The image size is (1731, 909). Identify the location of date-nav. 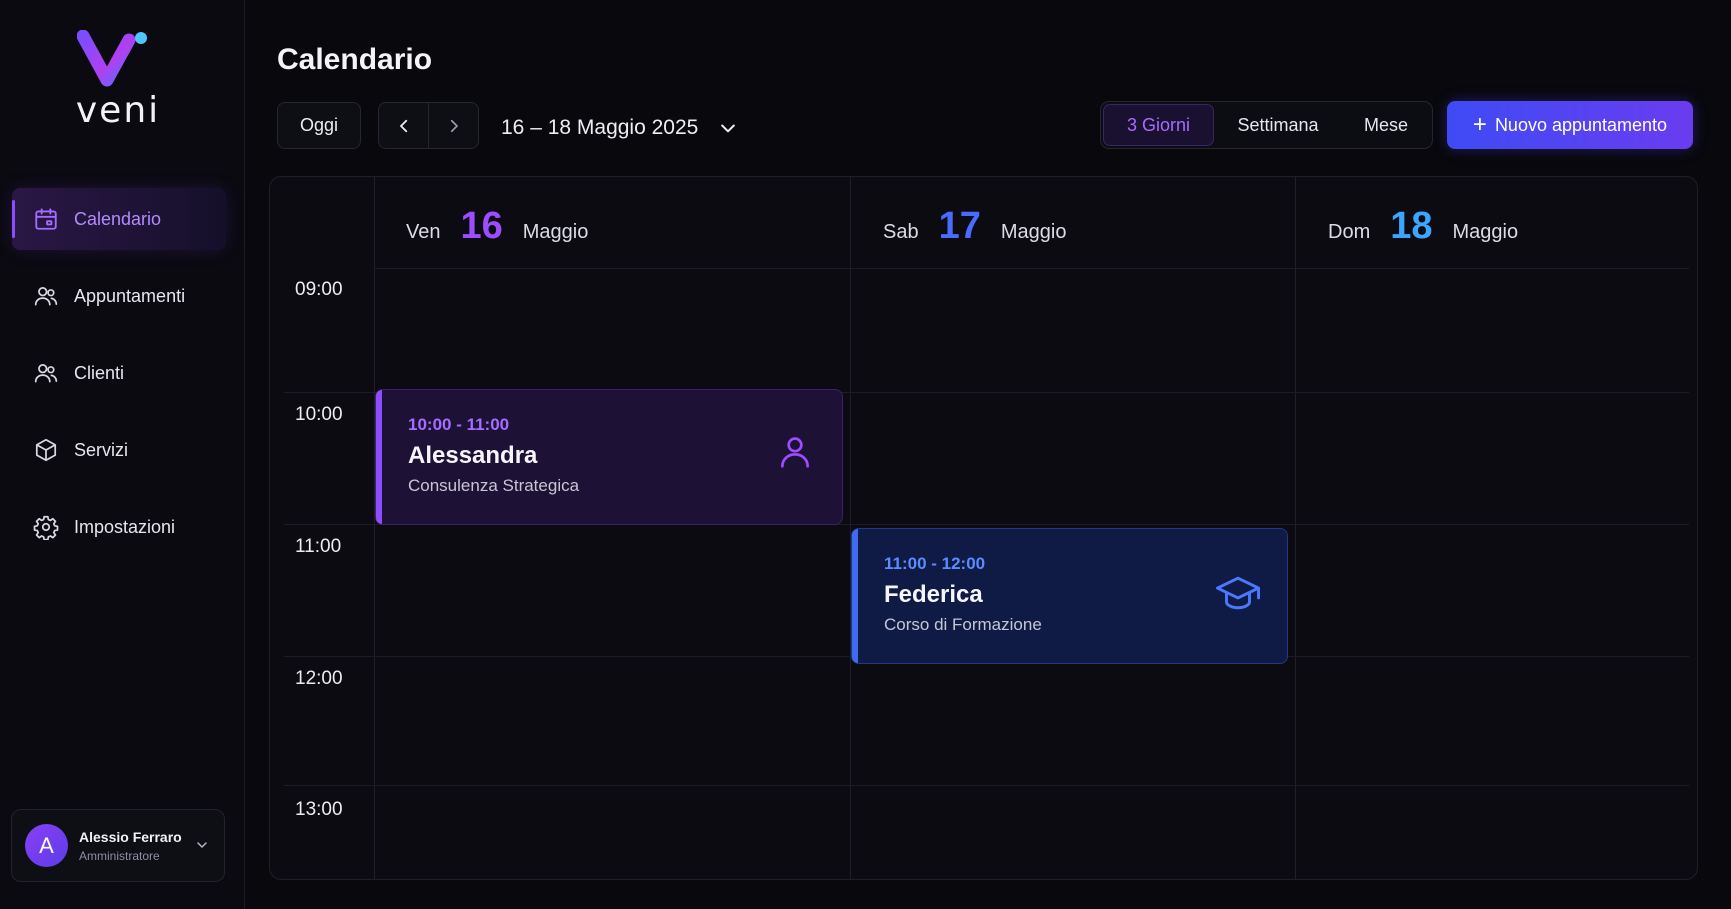
(428, 125).